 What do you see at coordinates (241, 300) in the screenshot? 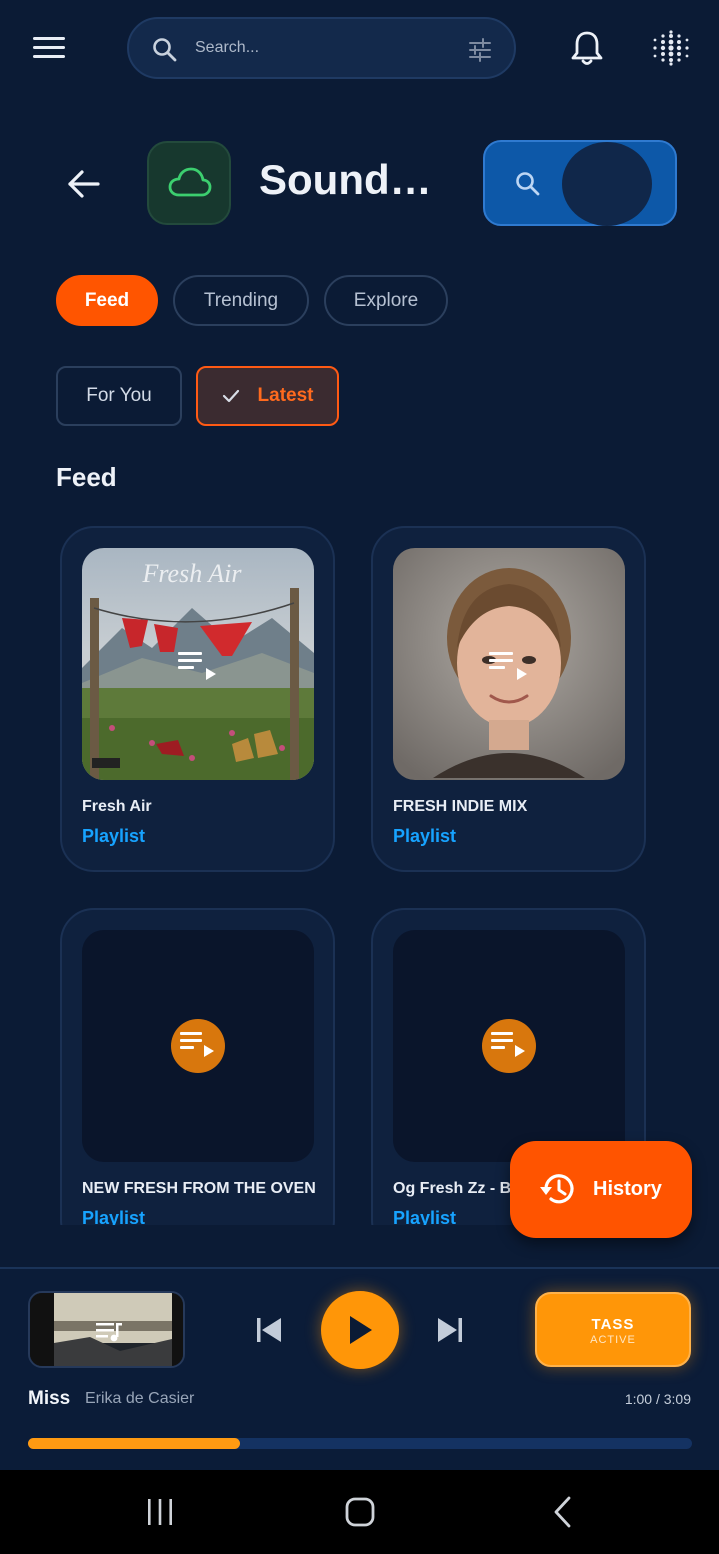
I see `tab-trending: Trending` at bounding box center [241, 300].